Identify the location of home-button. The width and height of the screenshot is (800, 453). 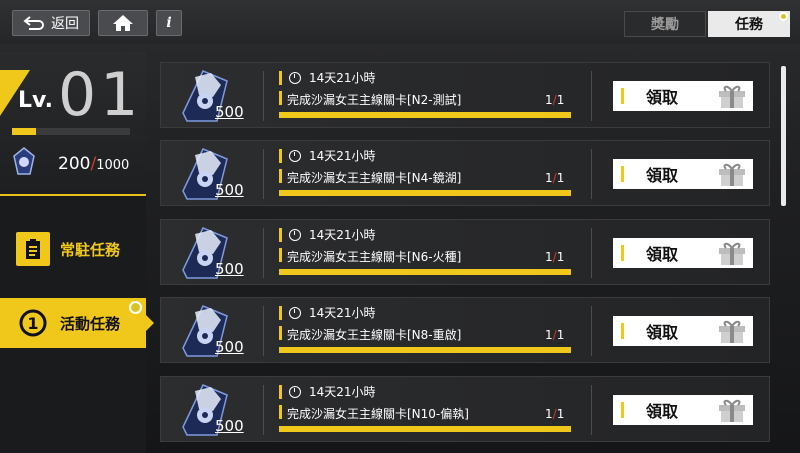
(123, 23).